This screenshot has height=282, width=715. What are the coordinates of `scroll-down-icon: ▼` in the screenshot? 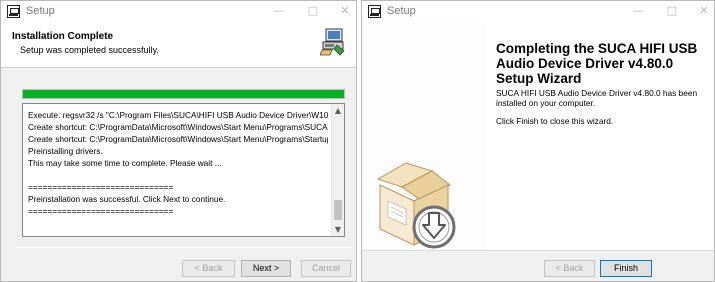 It's located at (338, 229).